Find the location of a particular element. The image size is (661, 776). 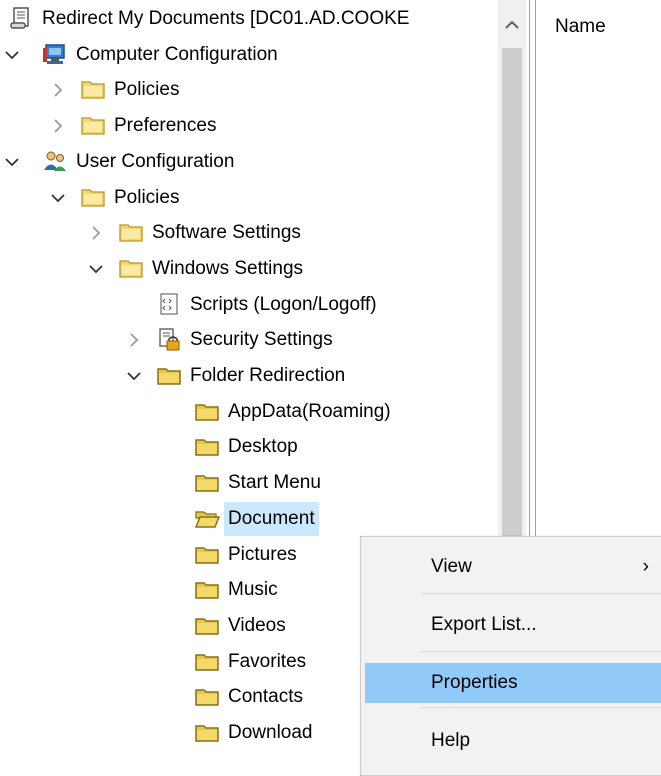

tree-item: Security Settings is located at coordinates (249, 340).